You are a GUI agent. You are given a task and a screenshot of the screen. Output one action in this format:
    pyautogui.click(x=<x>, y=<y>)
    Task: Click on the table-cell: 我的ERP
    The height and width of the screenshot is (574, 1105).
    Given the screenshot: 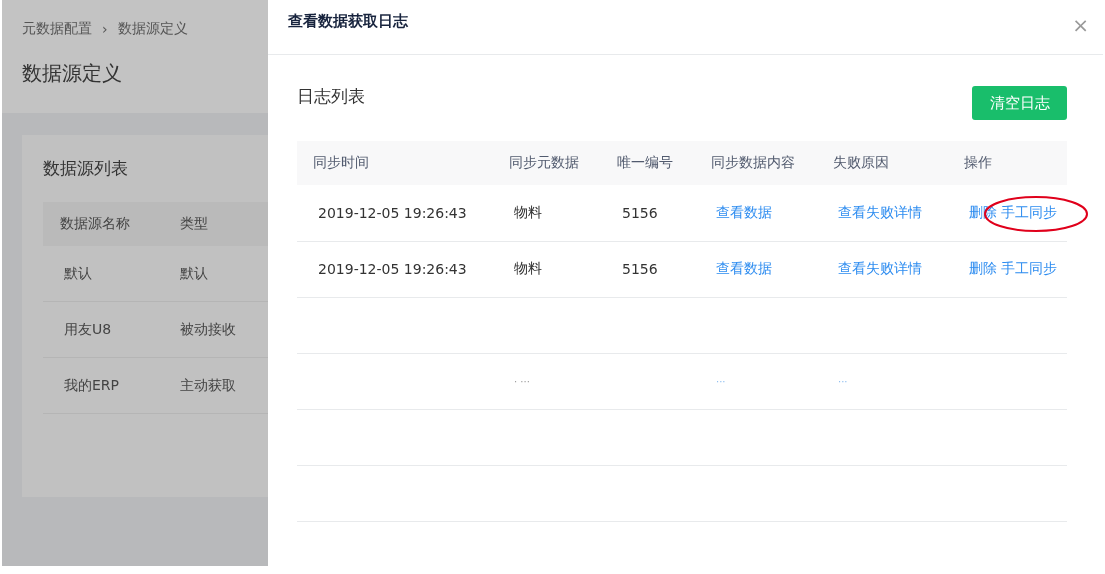 What is the action you would take?
    pyautogui.click(x=111, y=385)
    